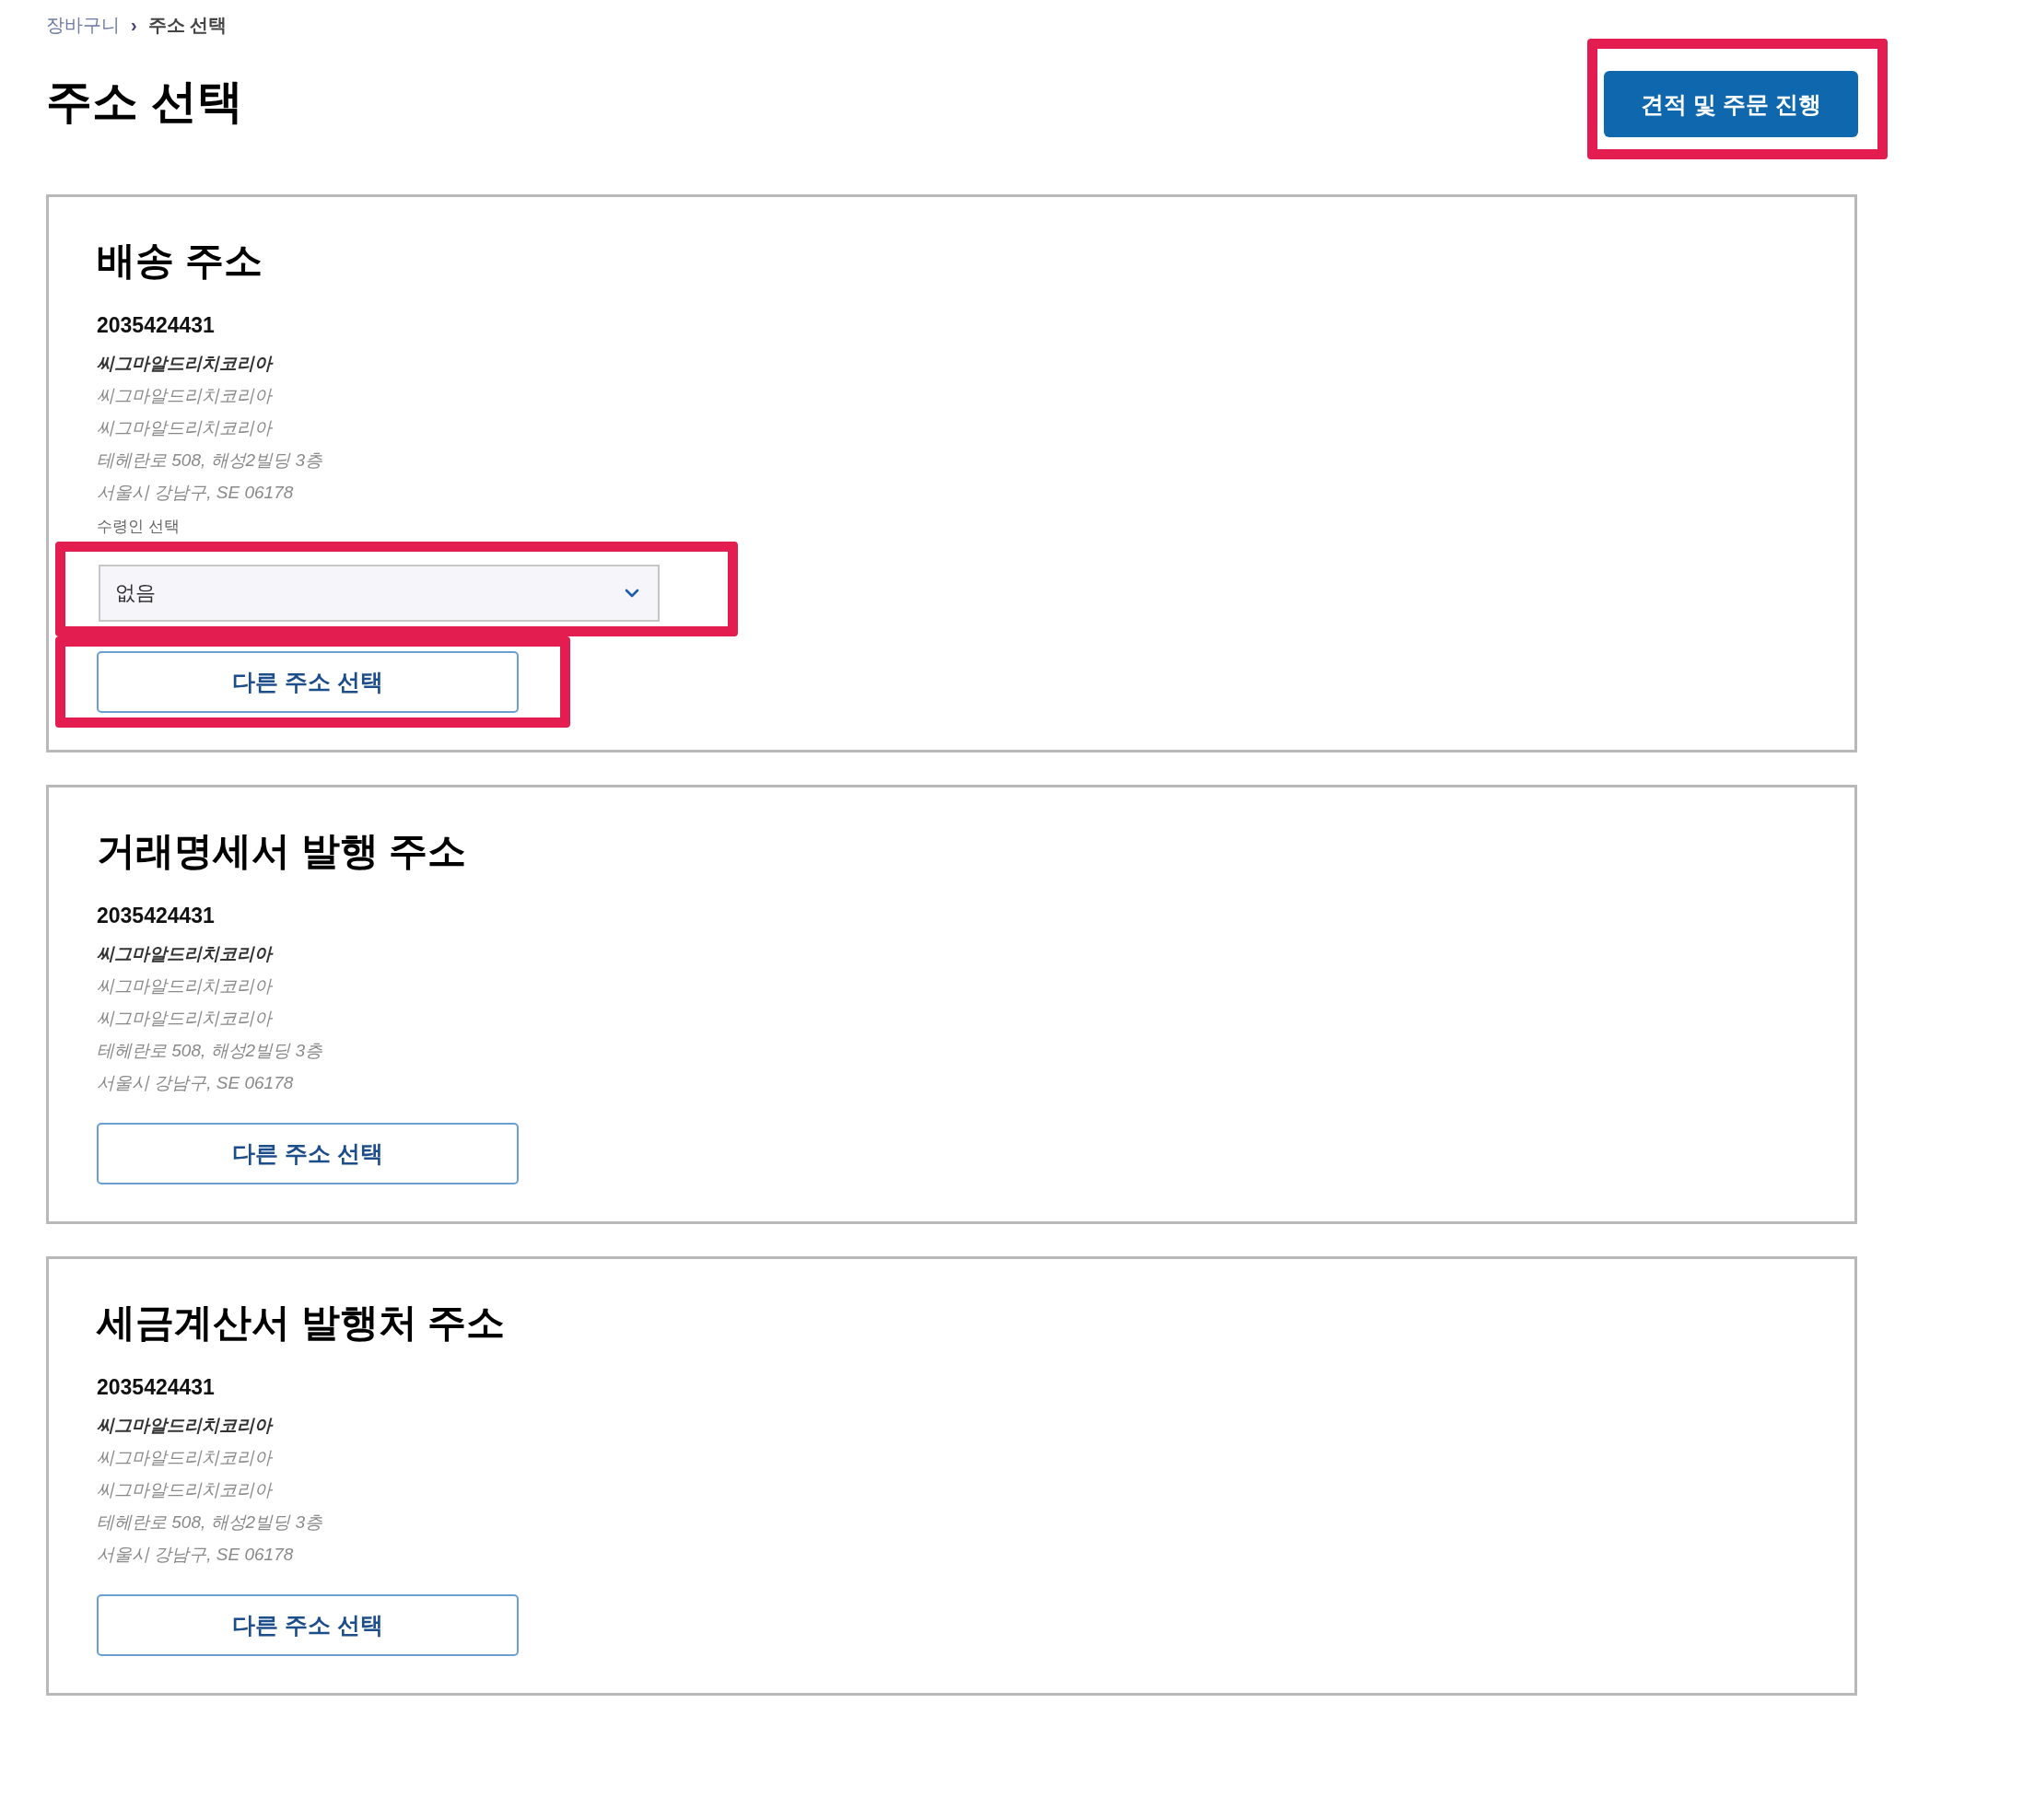 Image resolution: width=2035 pixels, height=1820 pixels. Describe the element at coordinates (282, 851) in the screenshot. I see `section-title: 거래명세서 발행 주소` at that location.